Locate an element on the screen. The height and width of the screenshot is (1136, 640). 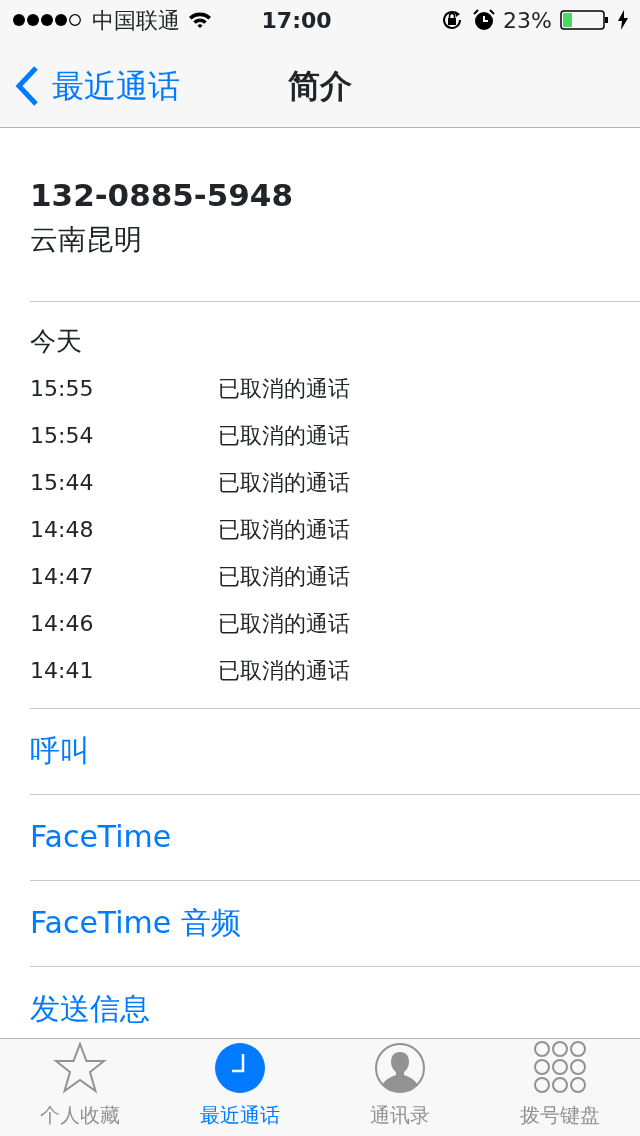
tab: 拨号键盘 is located at coordinates (560, 1087).